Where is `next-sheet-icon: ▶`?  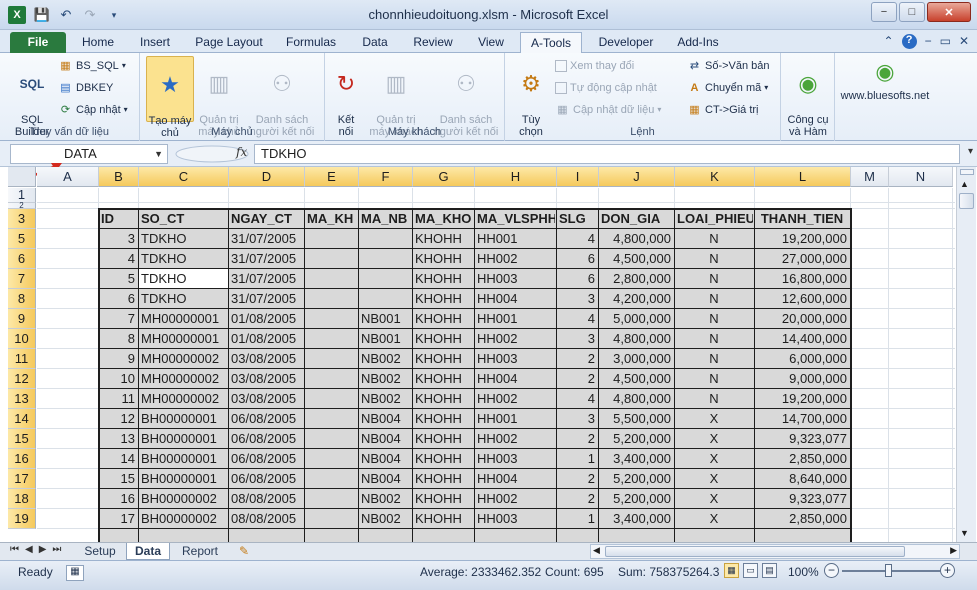 next-sheet-icon: ▶ is located at coordinates (43, 549).